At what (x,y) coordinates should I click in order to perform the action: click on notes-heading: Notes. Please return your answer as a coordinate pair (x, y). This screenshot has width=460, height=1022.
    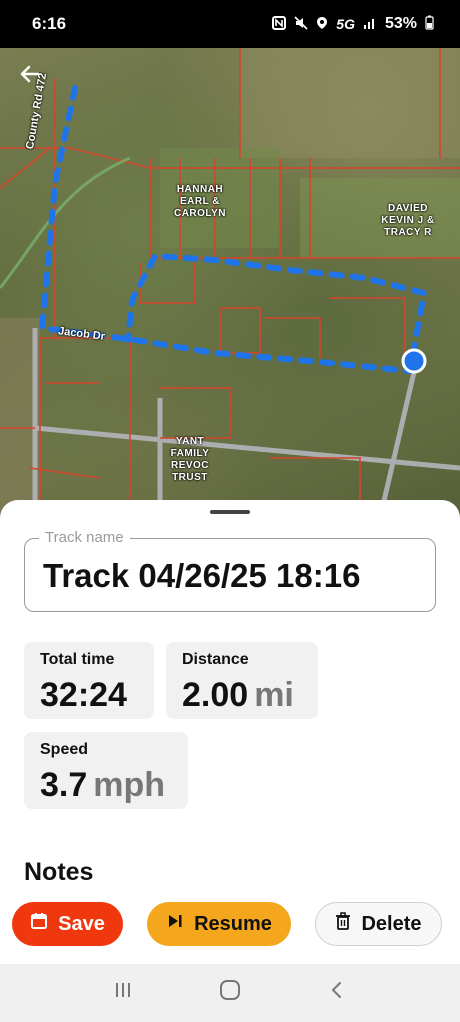
    Looking at the image, I should click on (59, 872).